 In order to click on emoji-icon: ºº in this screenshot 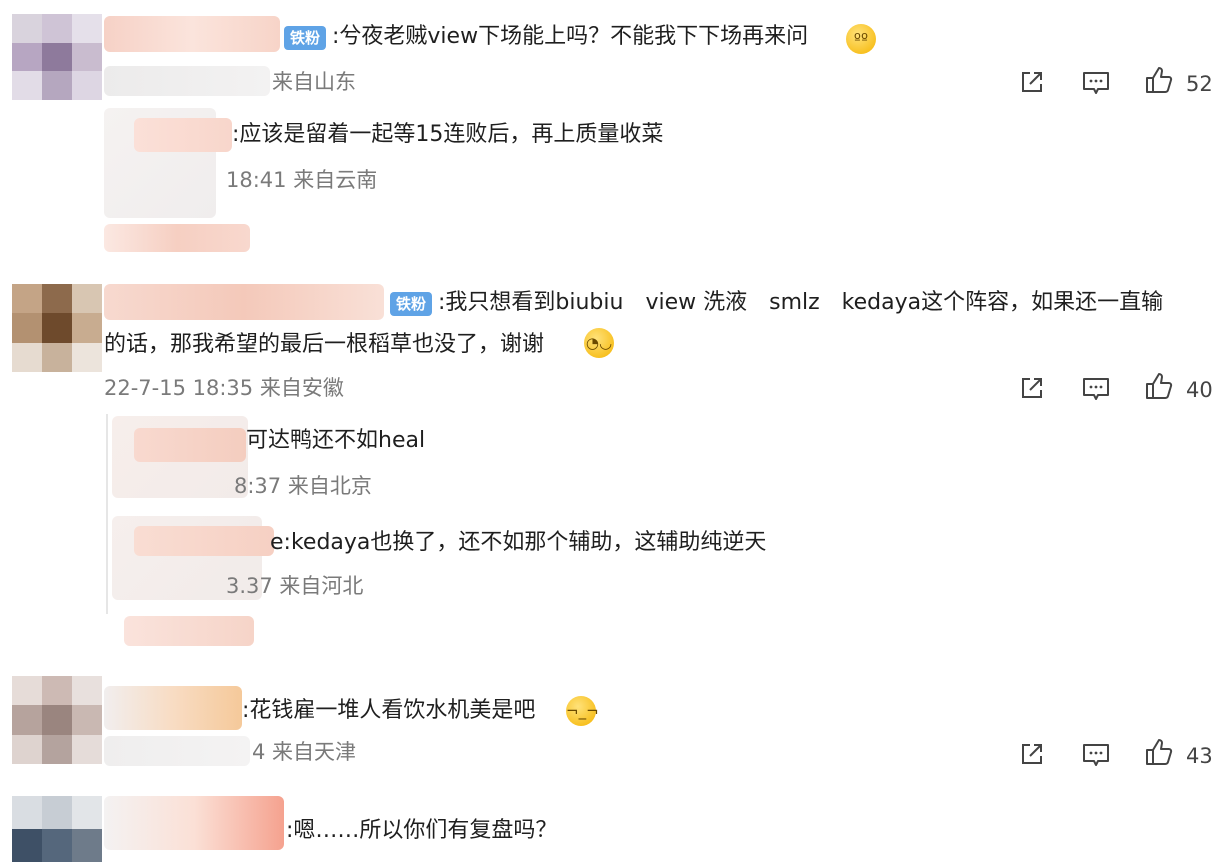, I will do `click(861, 39)`.